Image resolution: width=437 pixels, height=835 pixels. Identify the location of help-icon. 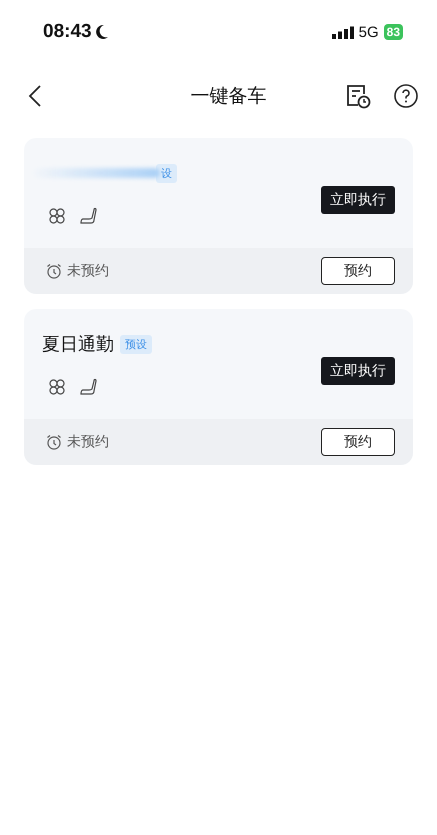
(406, 96).